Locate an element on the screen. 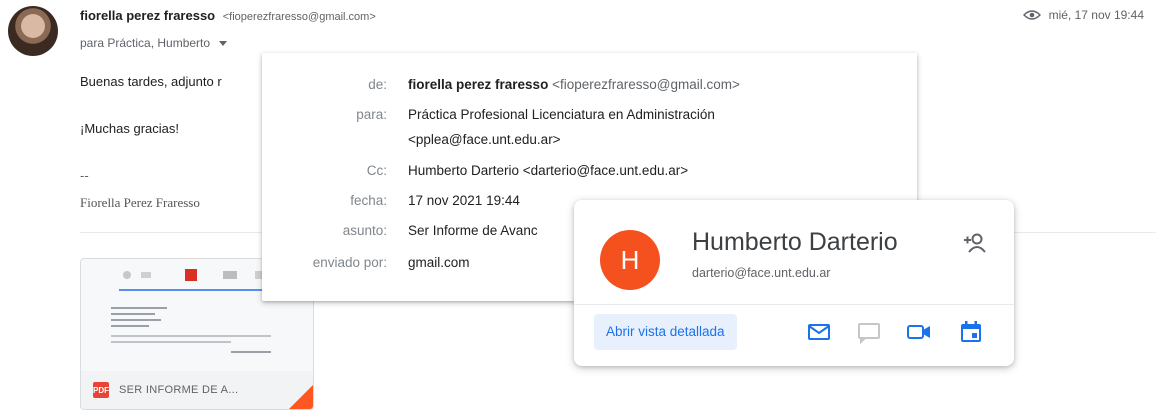 The width and height of the screenshot is (1156, 419). date-area: mié, 17 nov 19:44 is located at coordinates (1083, 15).